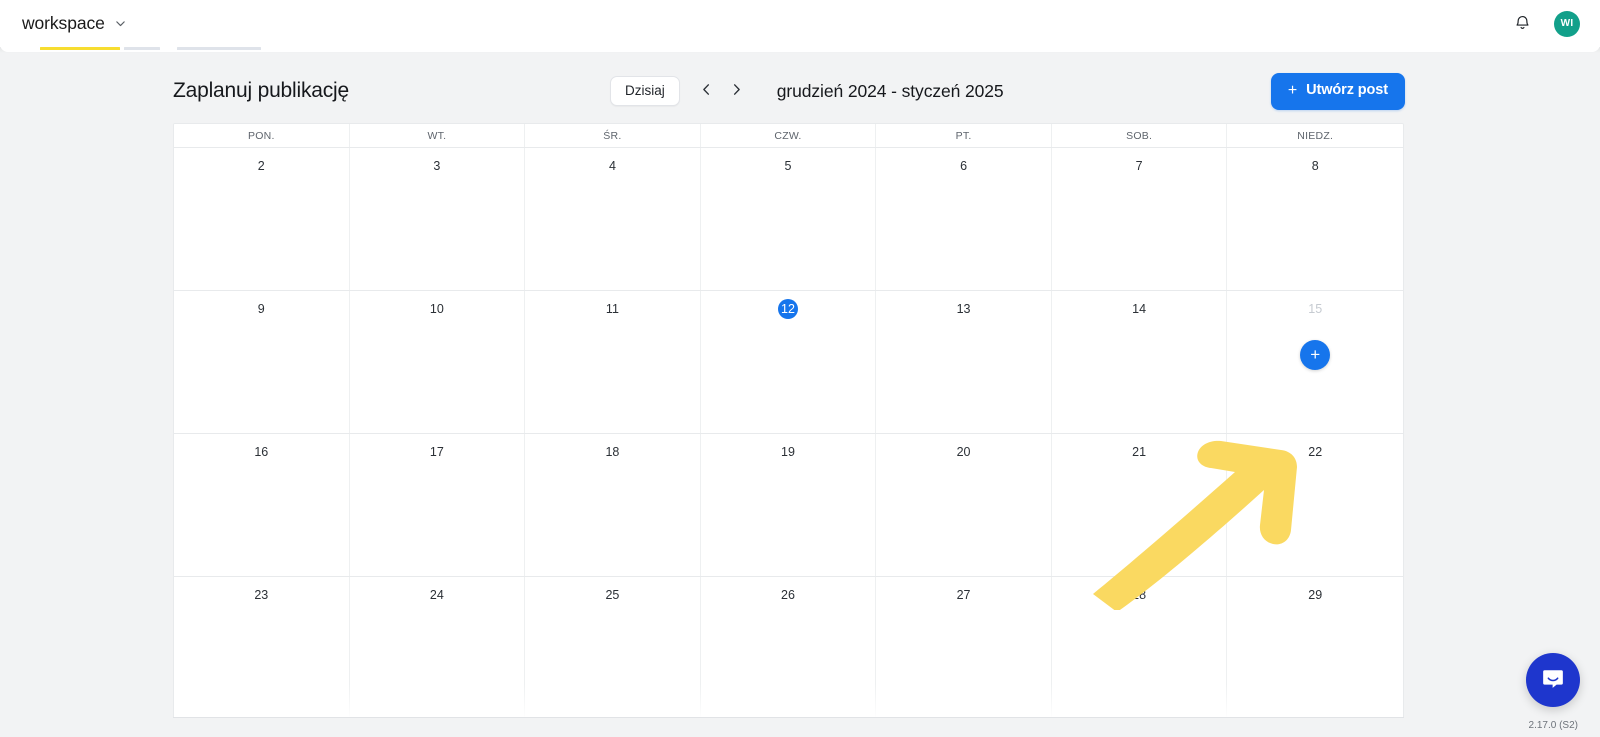 Image resolution: width=1600 pixels, height=737 pixels. What do you see at coordinates (120, 23) in the screenshot?
I see `chevron-down-icon` at bounding box center [120, 23].